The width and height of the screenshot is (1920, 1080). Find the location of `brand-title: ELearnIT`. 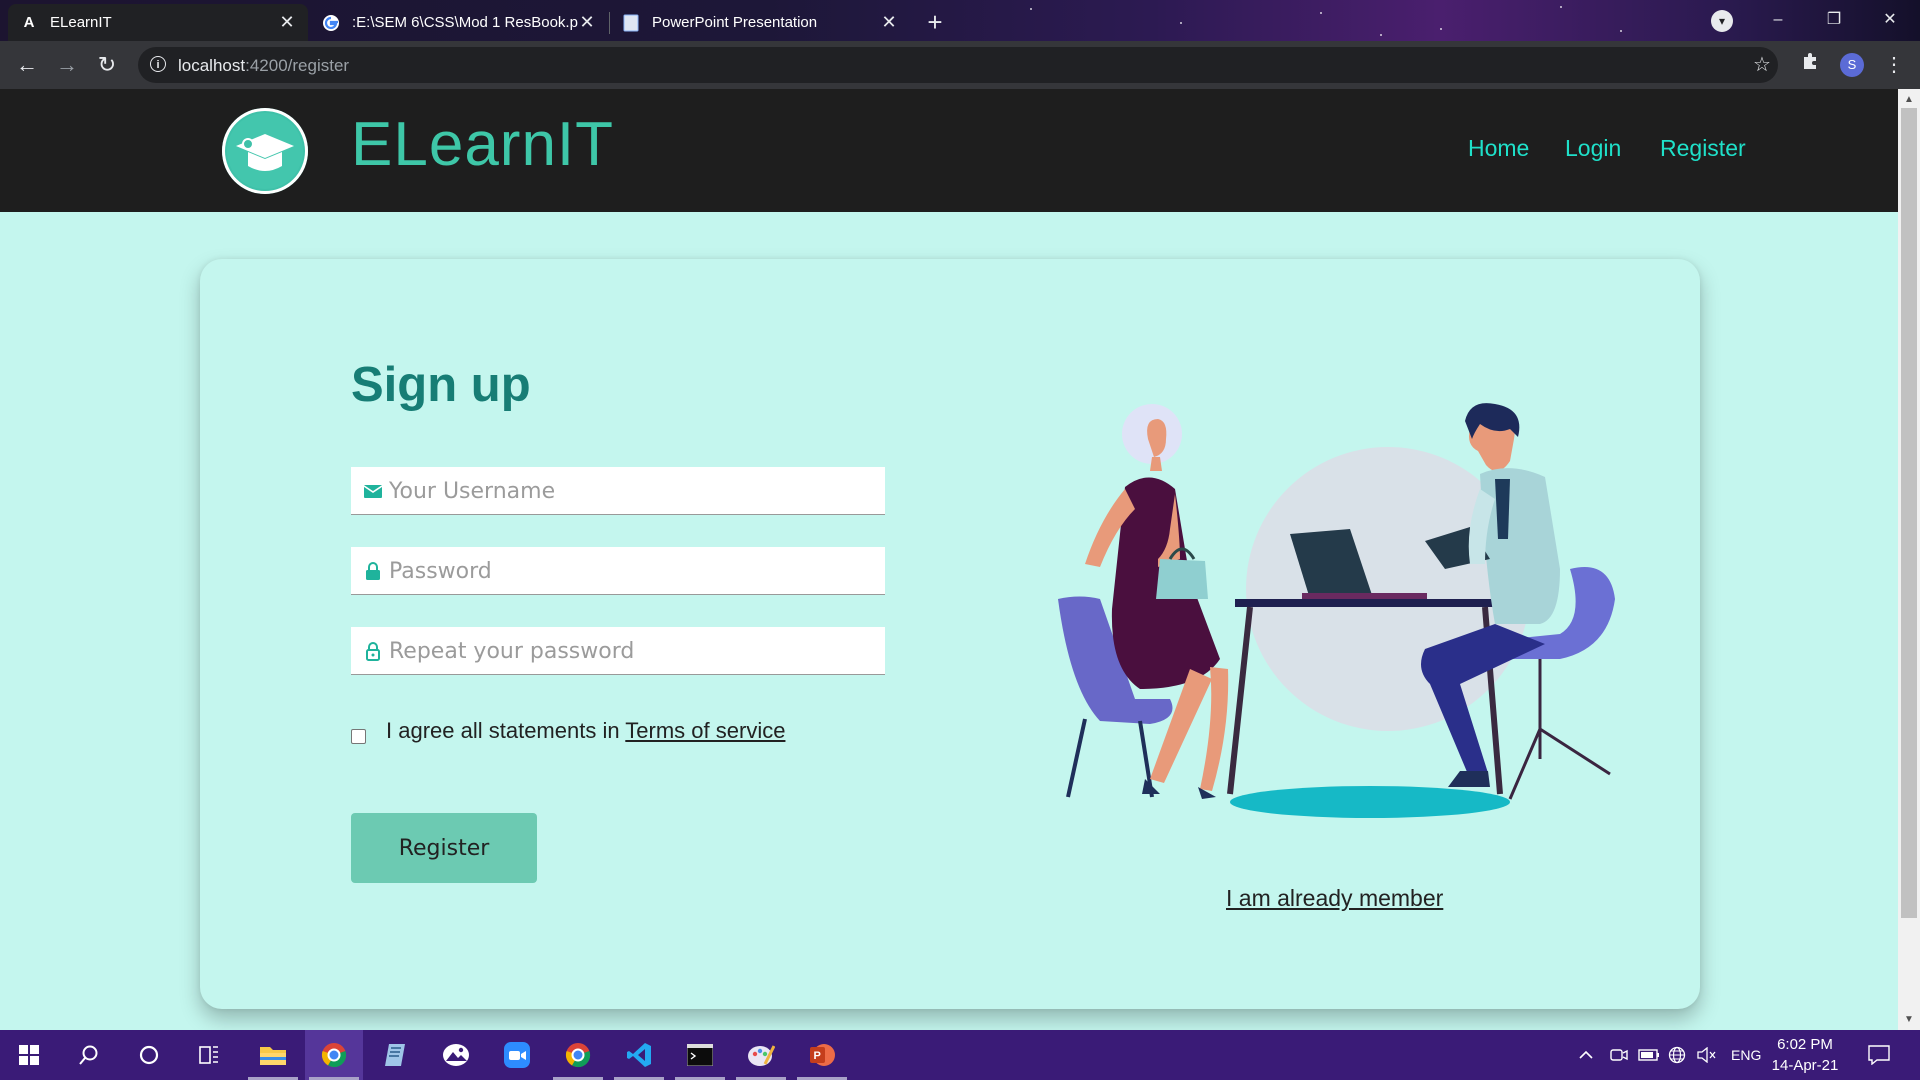

brand-title: ELearnIT is located at coordinates (482, 144).